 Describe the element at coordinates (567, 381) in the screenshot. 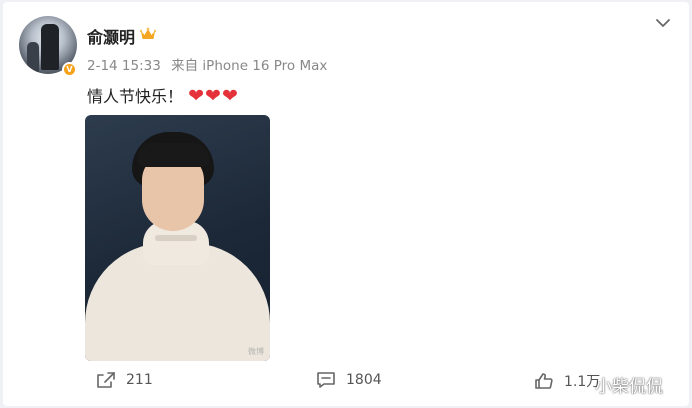

I see `like-button: 1.1万` at that location.